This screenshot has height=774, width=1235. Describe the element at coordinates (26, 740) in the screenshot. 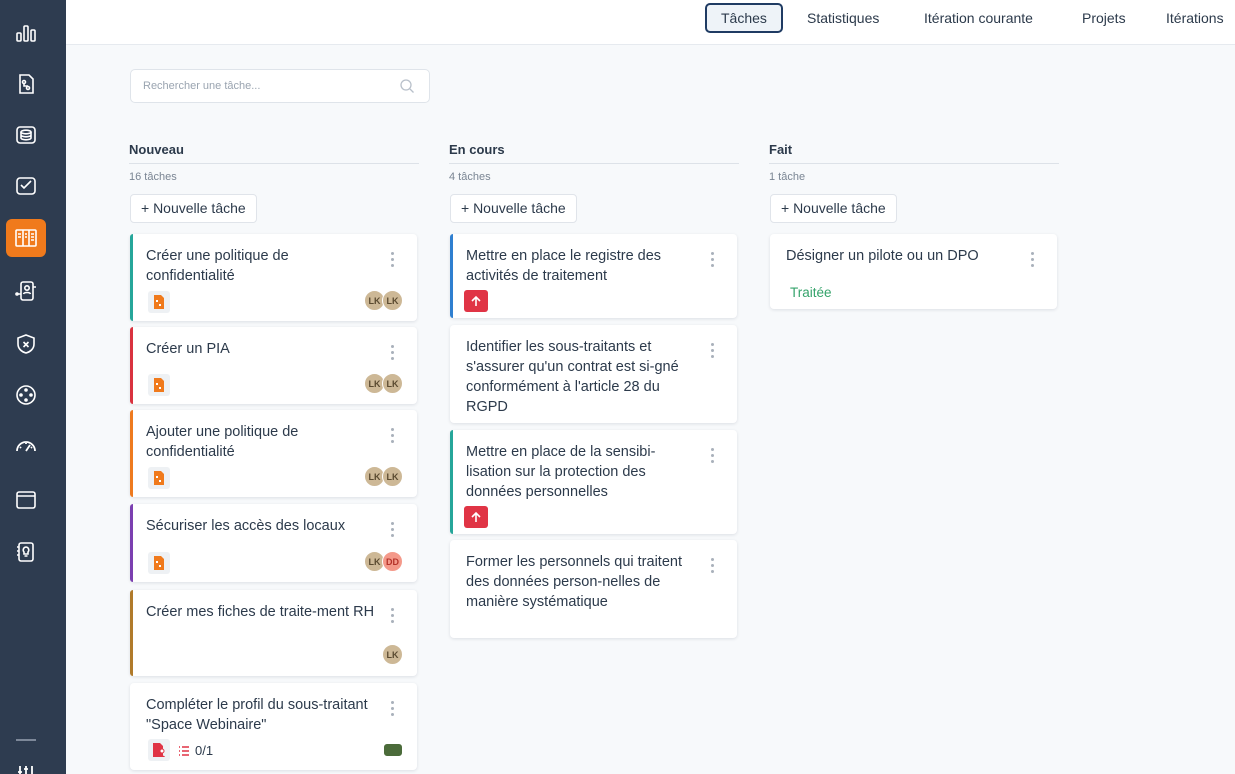

I see `sidebar-divider` at that location.